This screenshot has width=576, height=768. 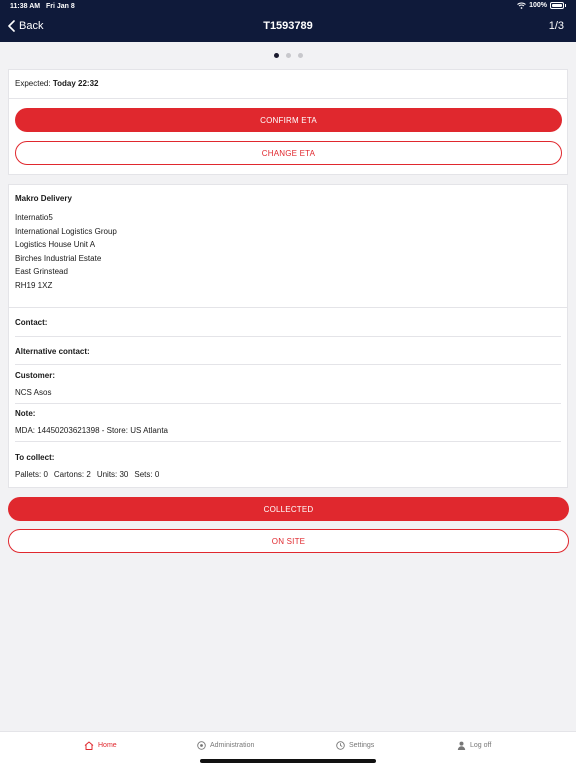 I want to click on customer-value: NCS Asos, so click(x=33, y=392).